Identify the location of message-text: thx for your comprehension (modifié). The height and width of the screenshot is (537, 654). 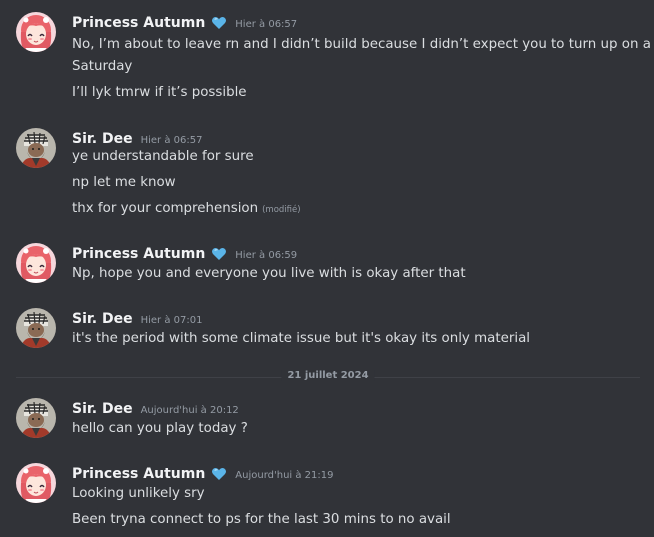
(359, 209).